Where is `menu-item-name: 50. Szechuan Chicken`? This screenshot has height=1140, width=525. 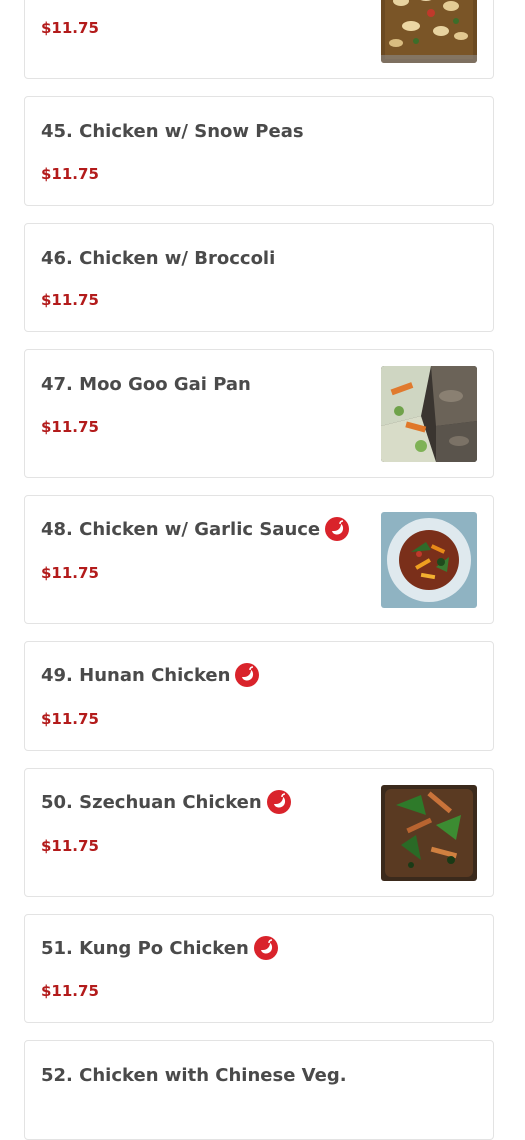 menu-item-name: 50. Szechuan Chicken is located at coordinates (166, 802).